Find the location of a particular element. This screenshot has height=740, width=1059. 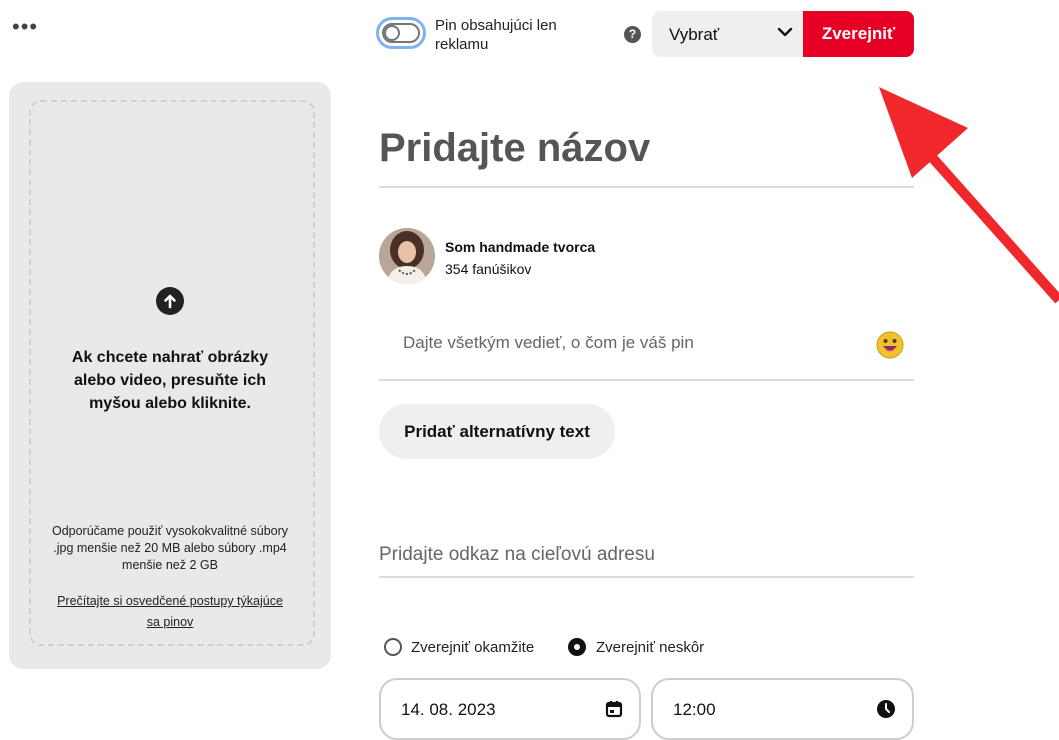

description-underline is located at coordinates (646, 380).